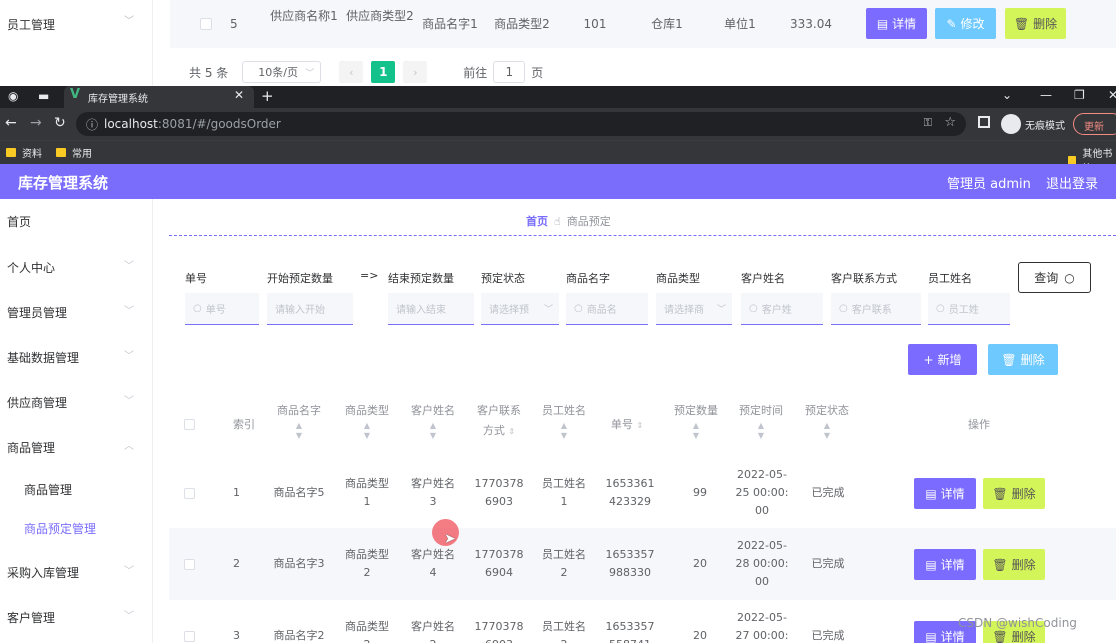 Image resolution: width=1116 pixels, height=643 pixels. I want to click on goods-name-input: ○ 商品名, so click(607, 309).